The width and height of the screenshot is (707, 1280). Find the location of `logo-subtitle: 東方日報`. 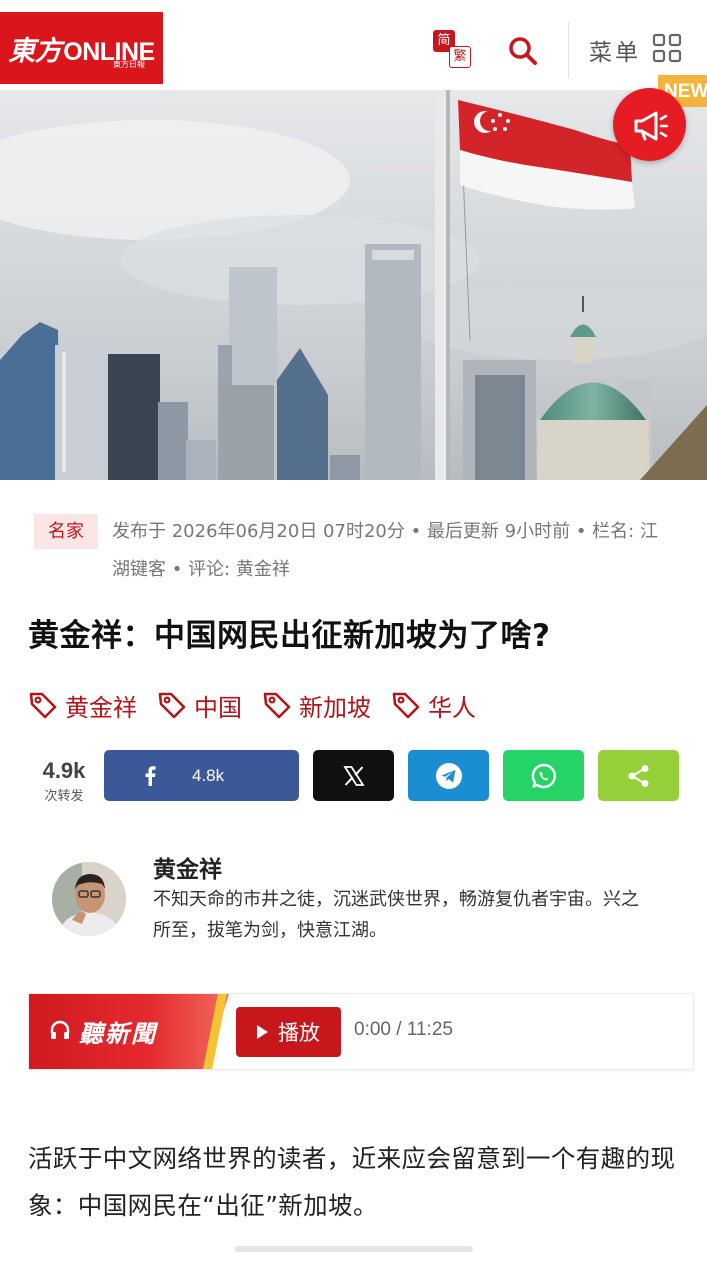

logo-subtitle: 東方日報 is located at coordinates (129, 64).